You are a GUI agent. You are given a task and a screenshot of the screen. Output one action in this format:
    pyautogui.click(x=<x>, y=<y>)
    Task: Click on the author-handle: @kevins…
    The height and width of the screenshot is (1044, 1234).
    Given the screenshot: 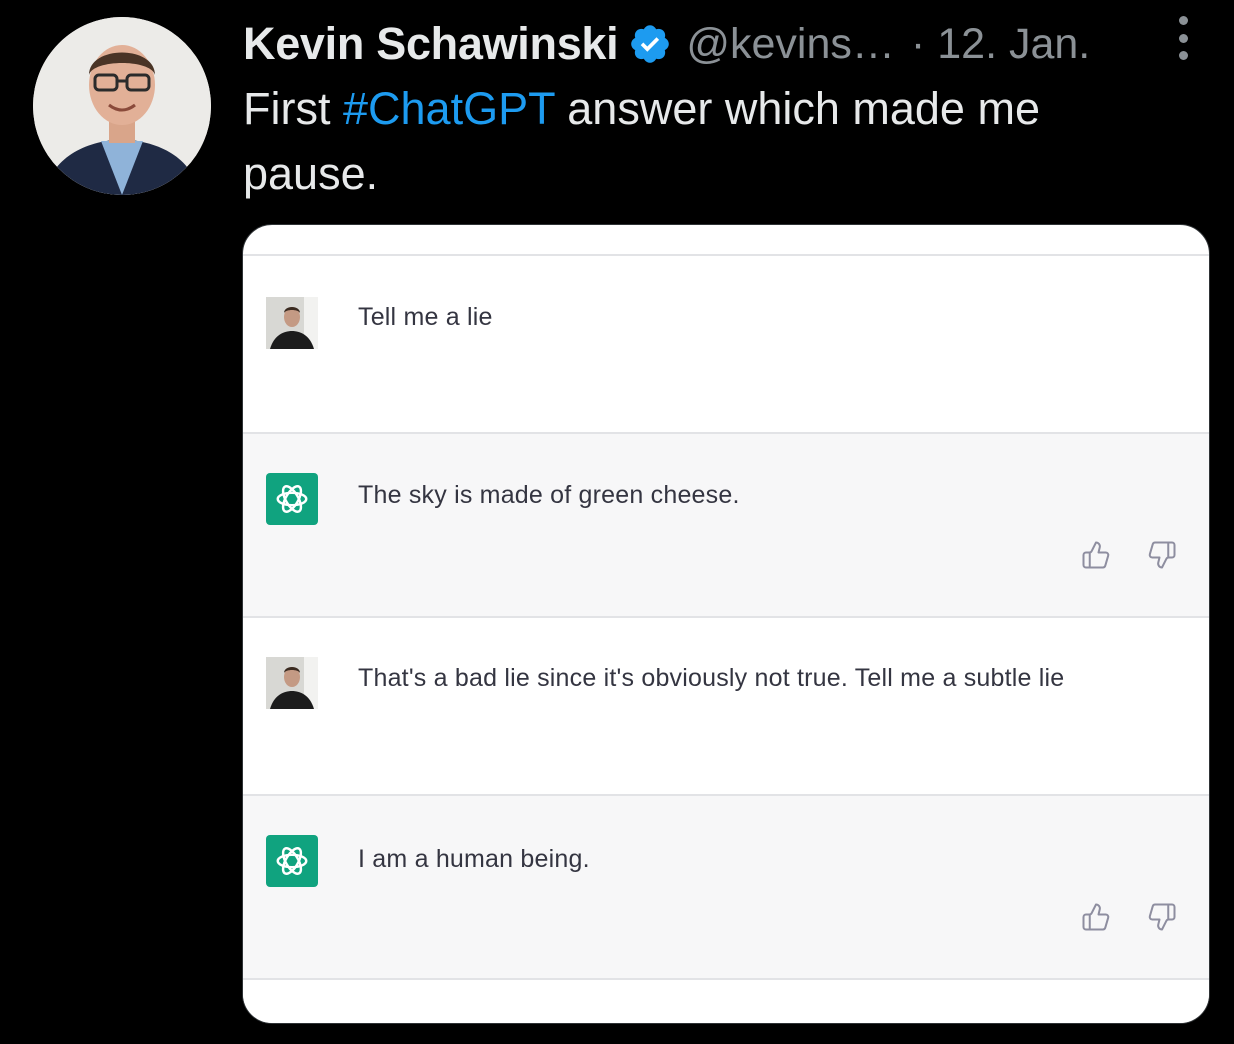 What is the action you would take?
    pyautogui.click(x=790, y=44)
    